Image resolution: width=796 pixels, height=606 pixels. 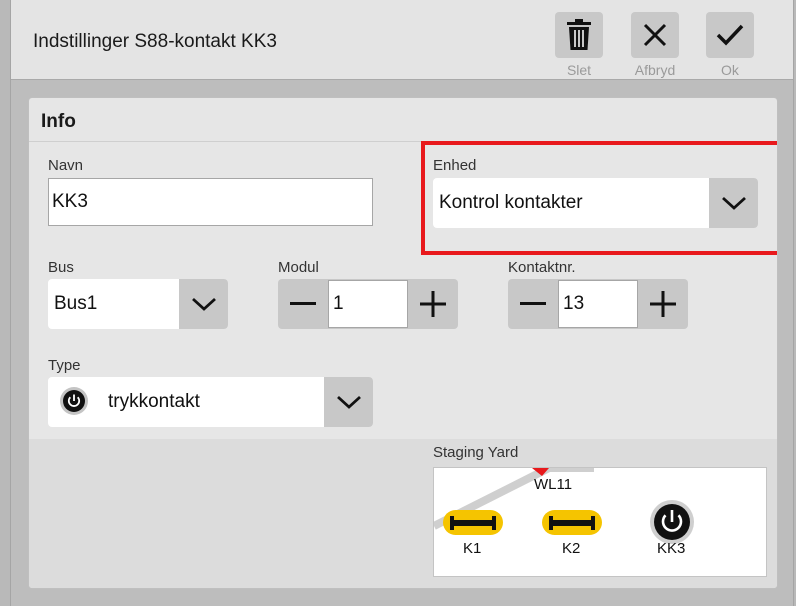 I want to click on bus-label: Bus, so click(x=61, y=267).